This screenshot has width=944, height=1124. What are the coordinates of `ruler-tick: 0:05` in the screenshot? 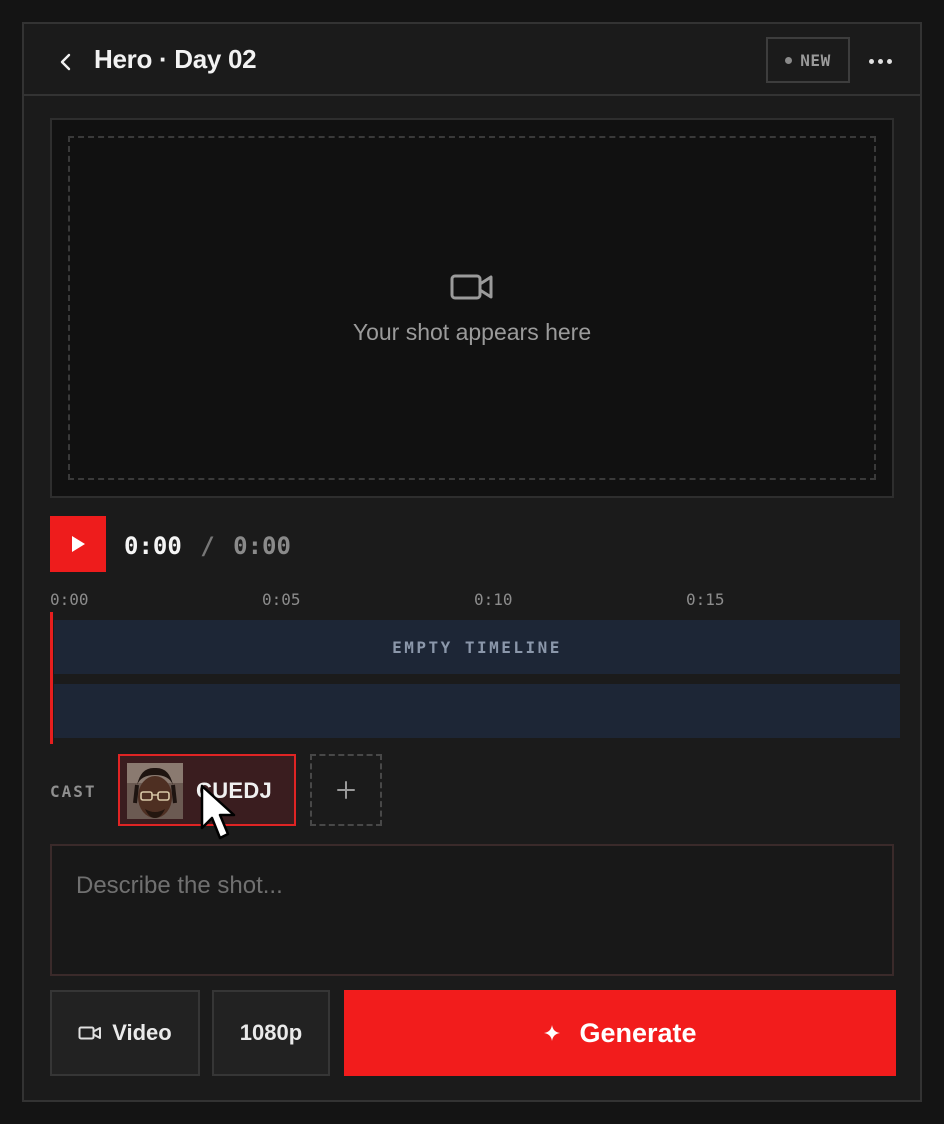 It's located at (281, 599).